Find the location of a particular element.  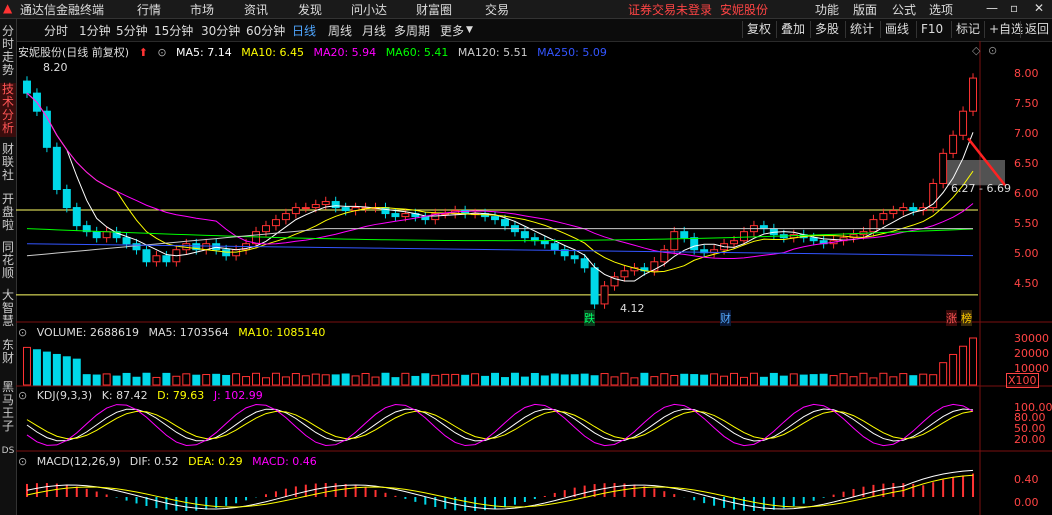

macd-dropdown-icon: ⊙ is located at coordinates (22, 461).